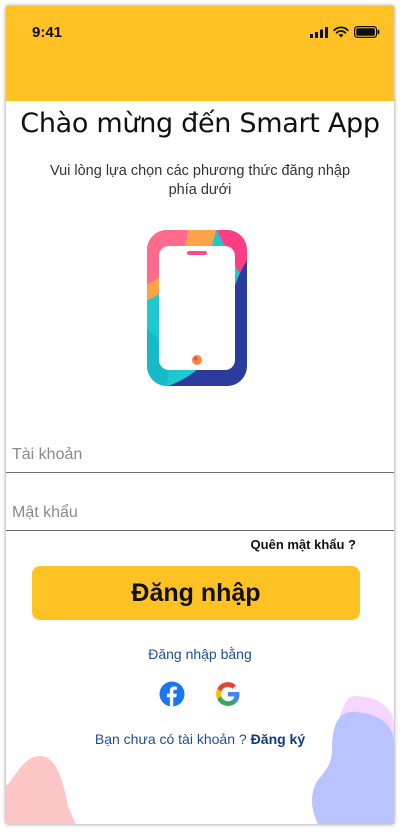 The image size is (408, 838). I want to click on decorative-blob-pink, so click(41, 790).